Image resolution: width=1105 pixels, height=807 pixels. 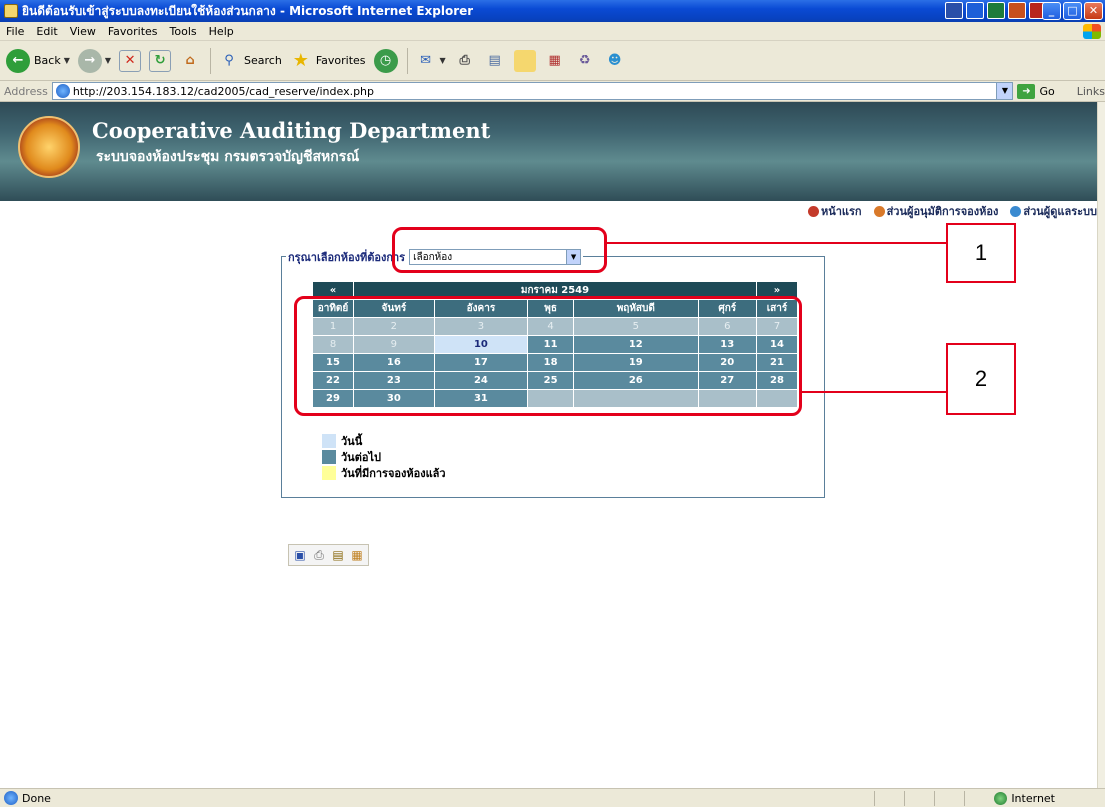 What do you see at coordinates (1026, 91) in the screenshot?
I see `go-arrow-icon: ➜` at bounding box center [1026, 91].